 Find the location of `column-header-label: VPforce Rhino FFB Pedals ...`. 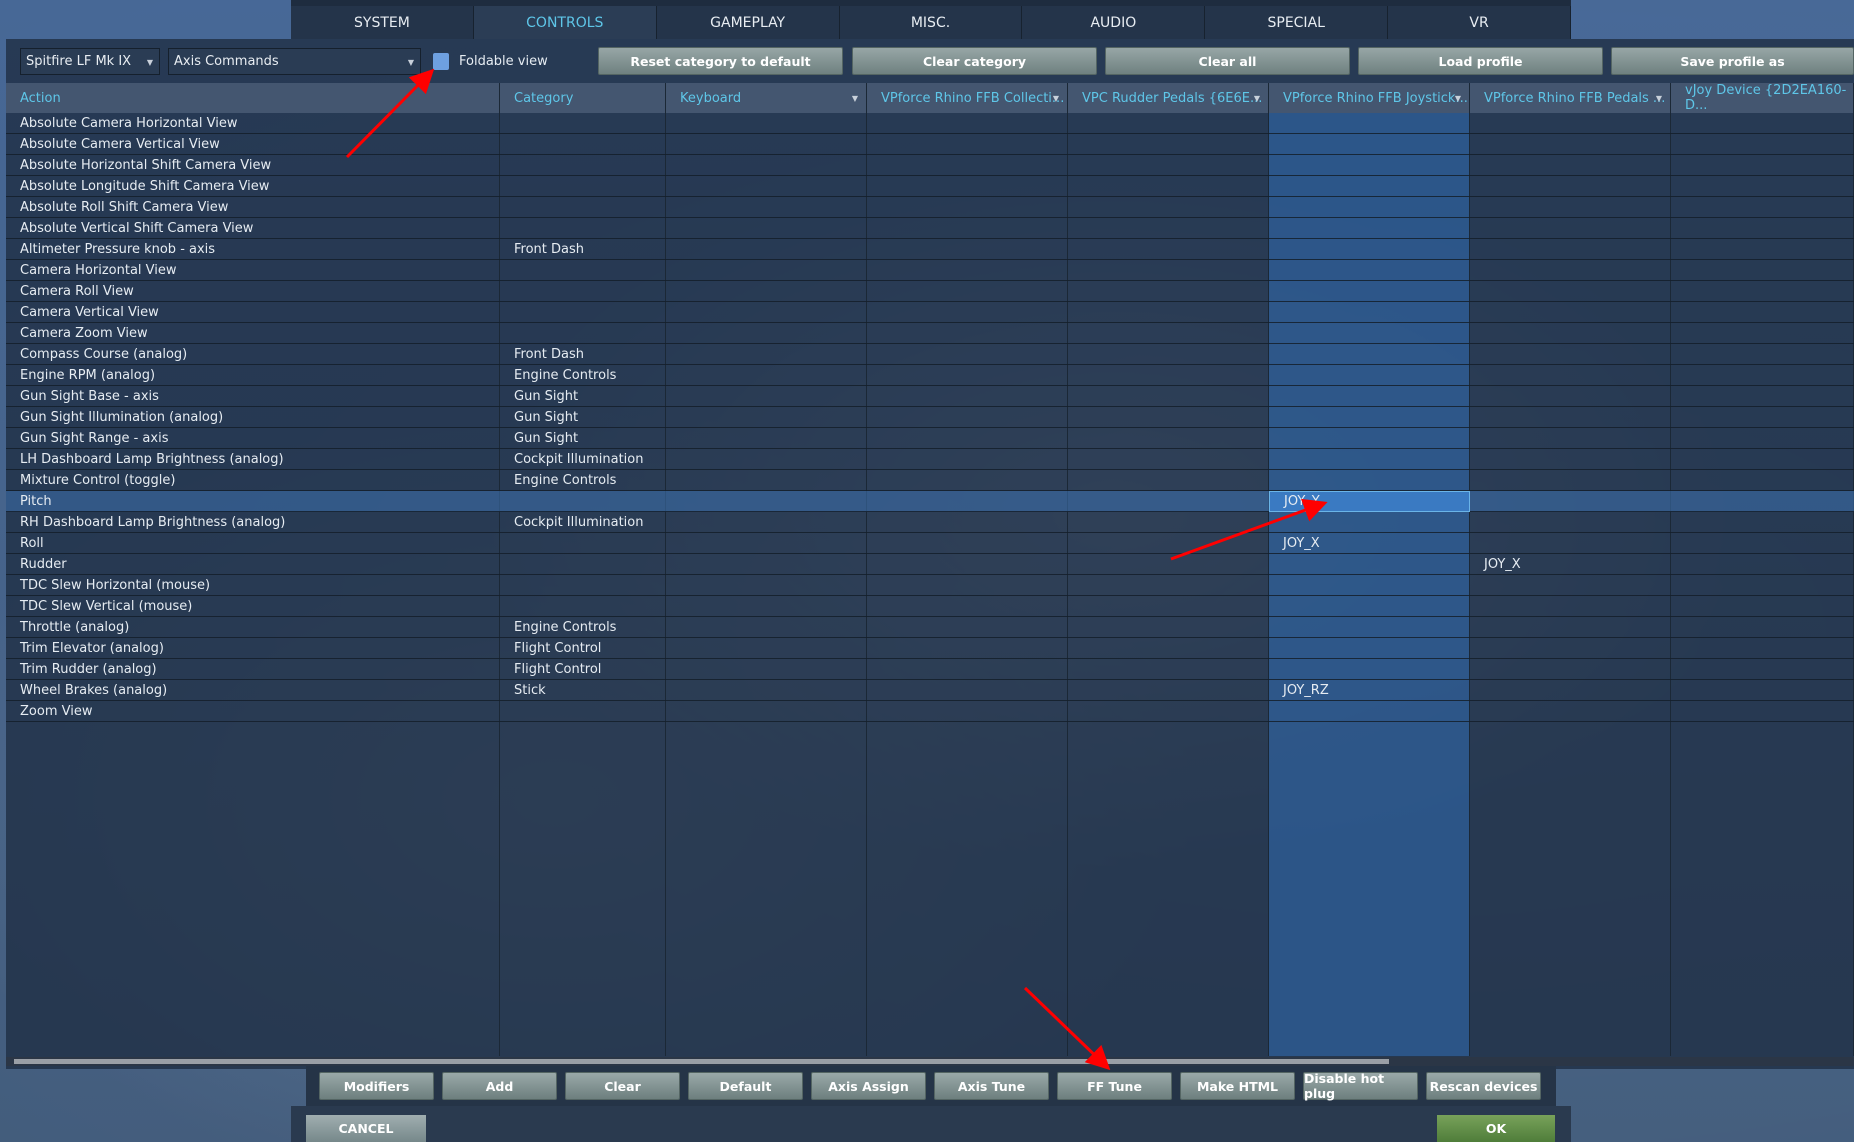

column-header-label: VPforce Rhino FFB Pedals ... is located at coordinates (1575, 98).